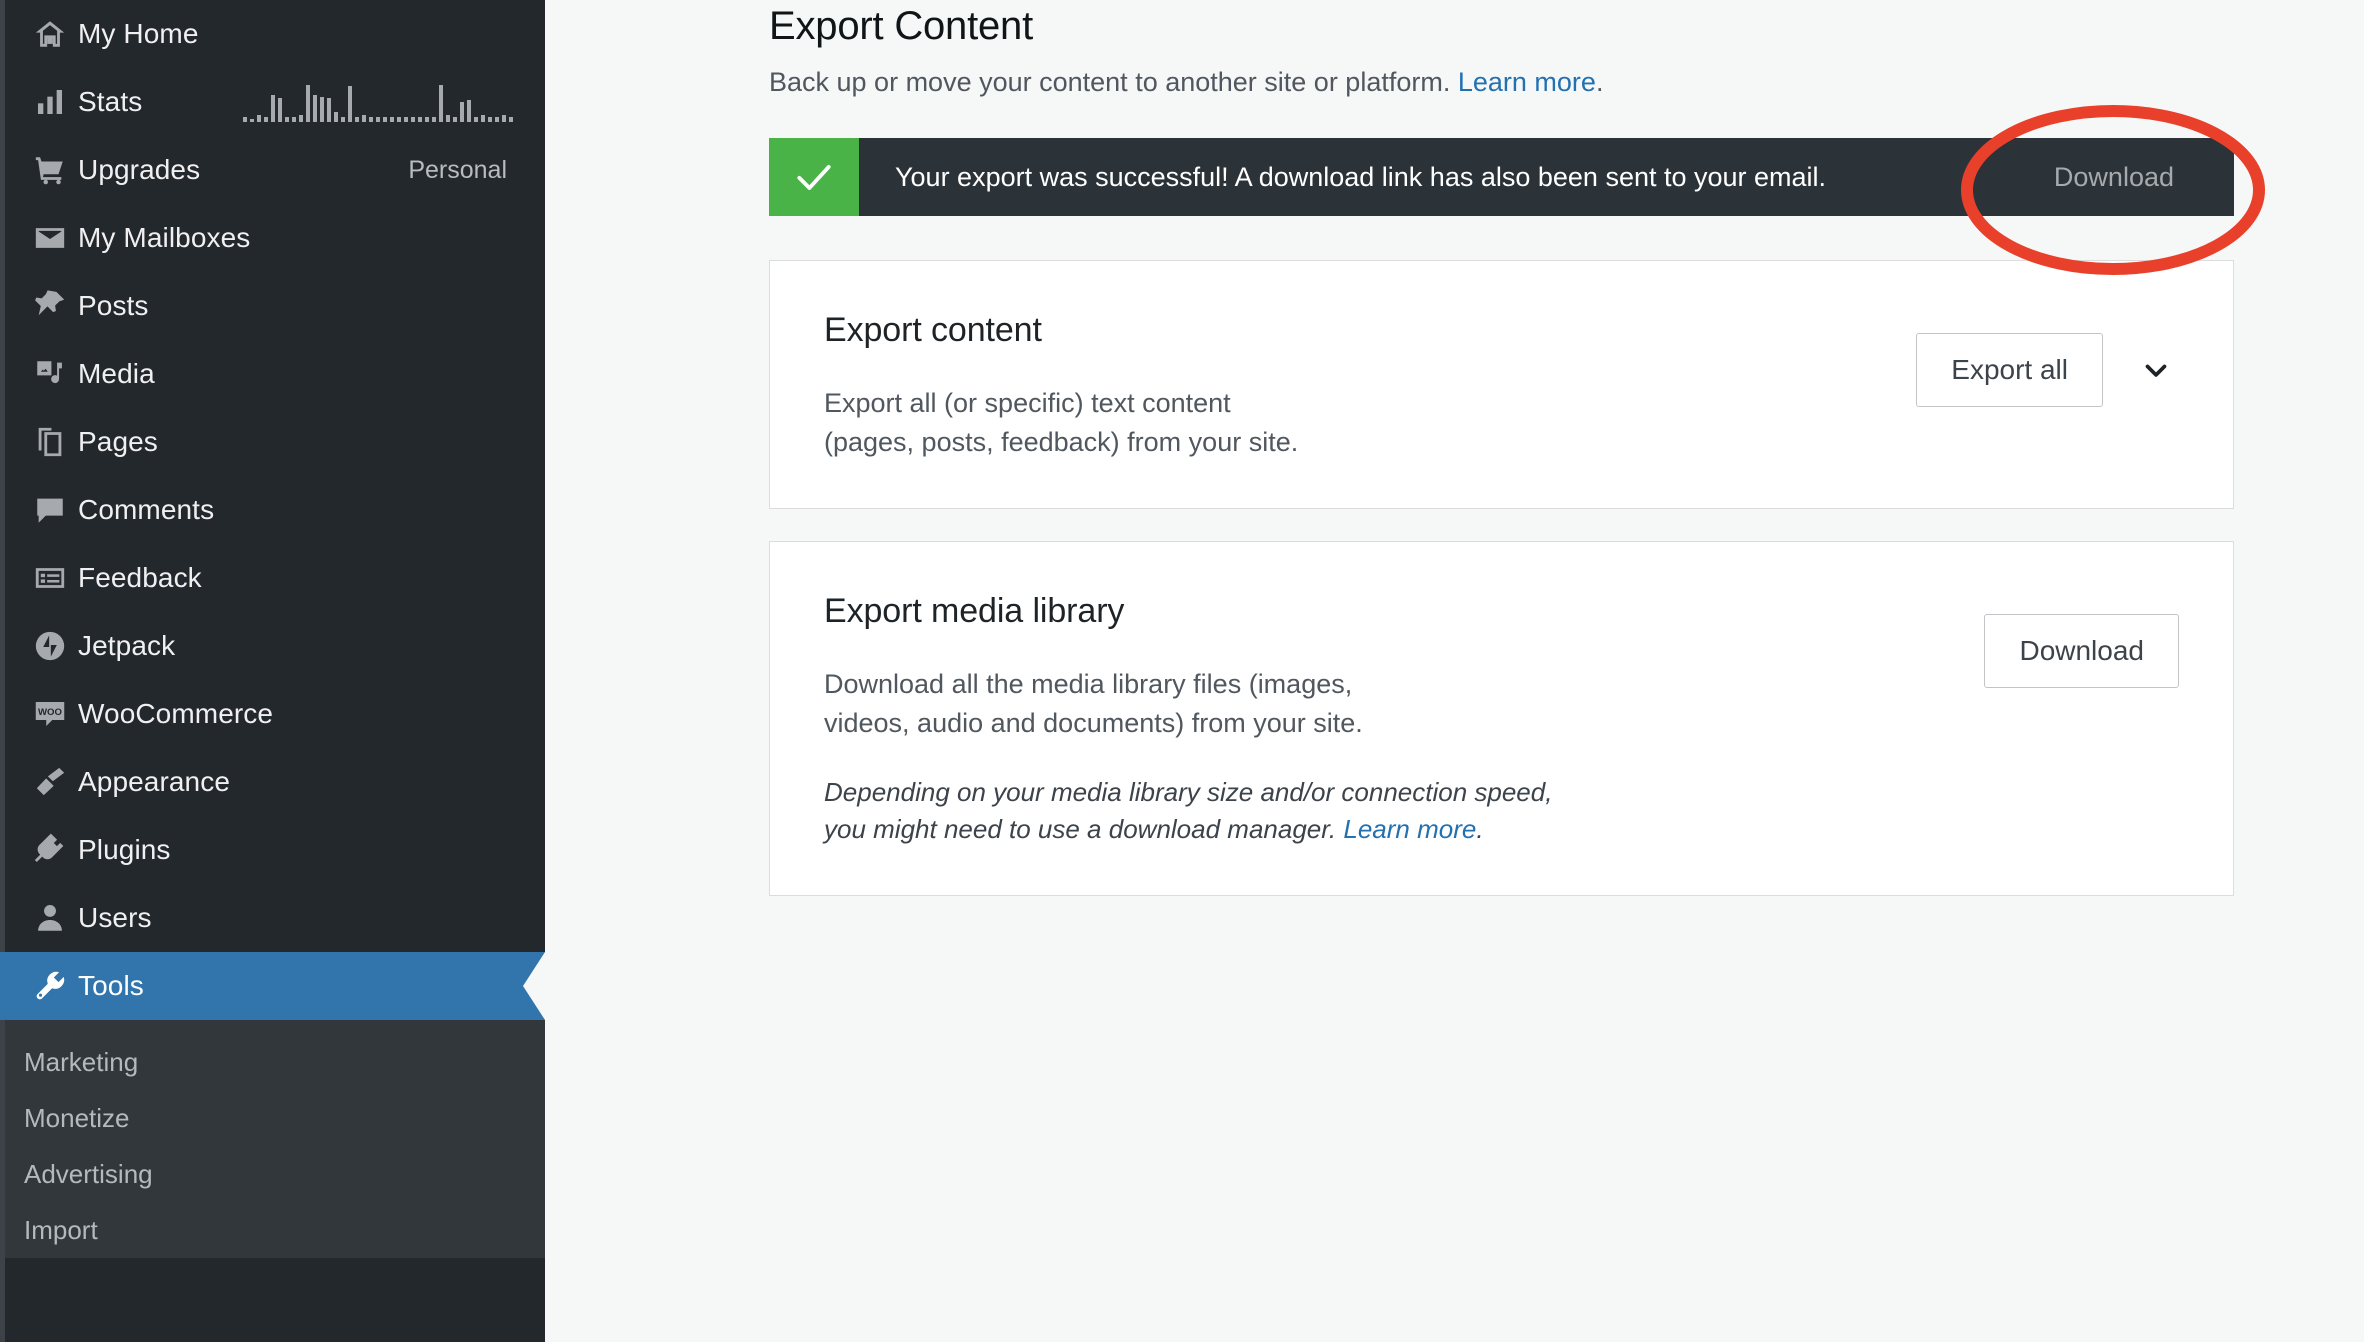 The width and height of the screenshot is (2364, 1342). What do you see at coordinates (272, 646) in the screenshot?
I see `sidebar-item-jetpack: Jetpack` at bounding box center [272, 646].